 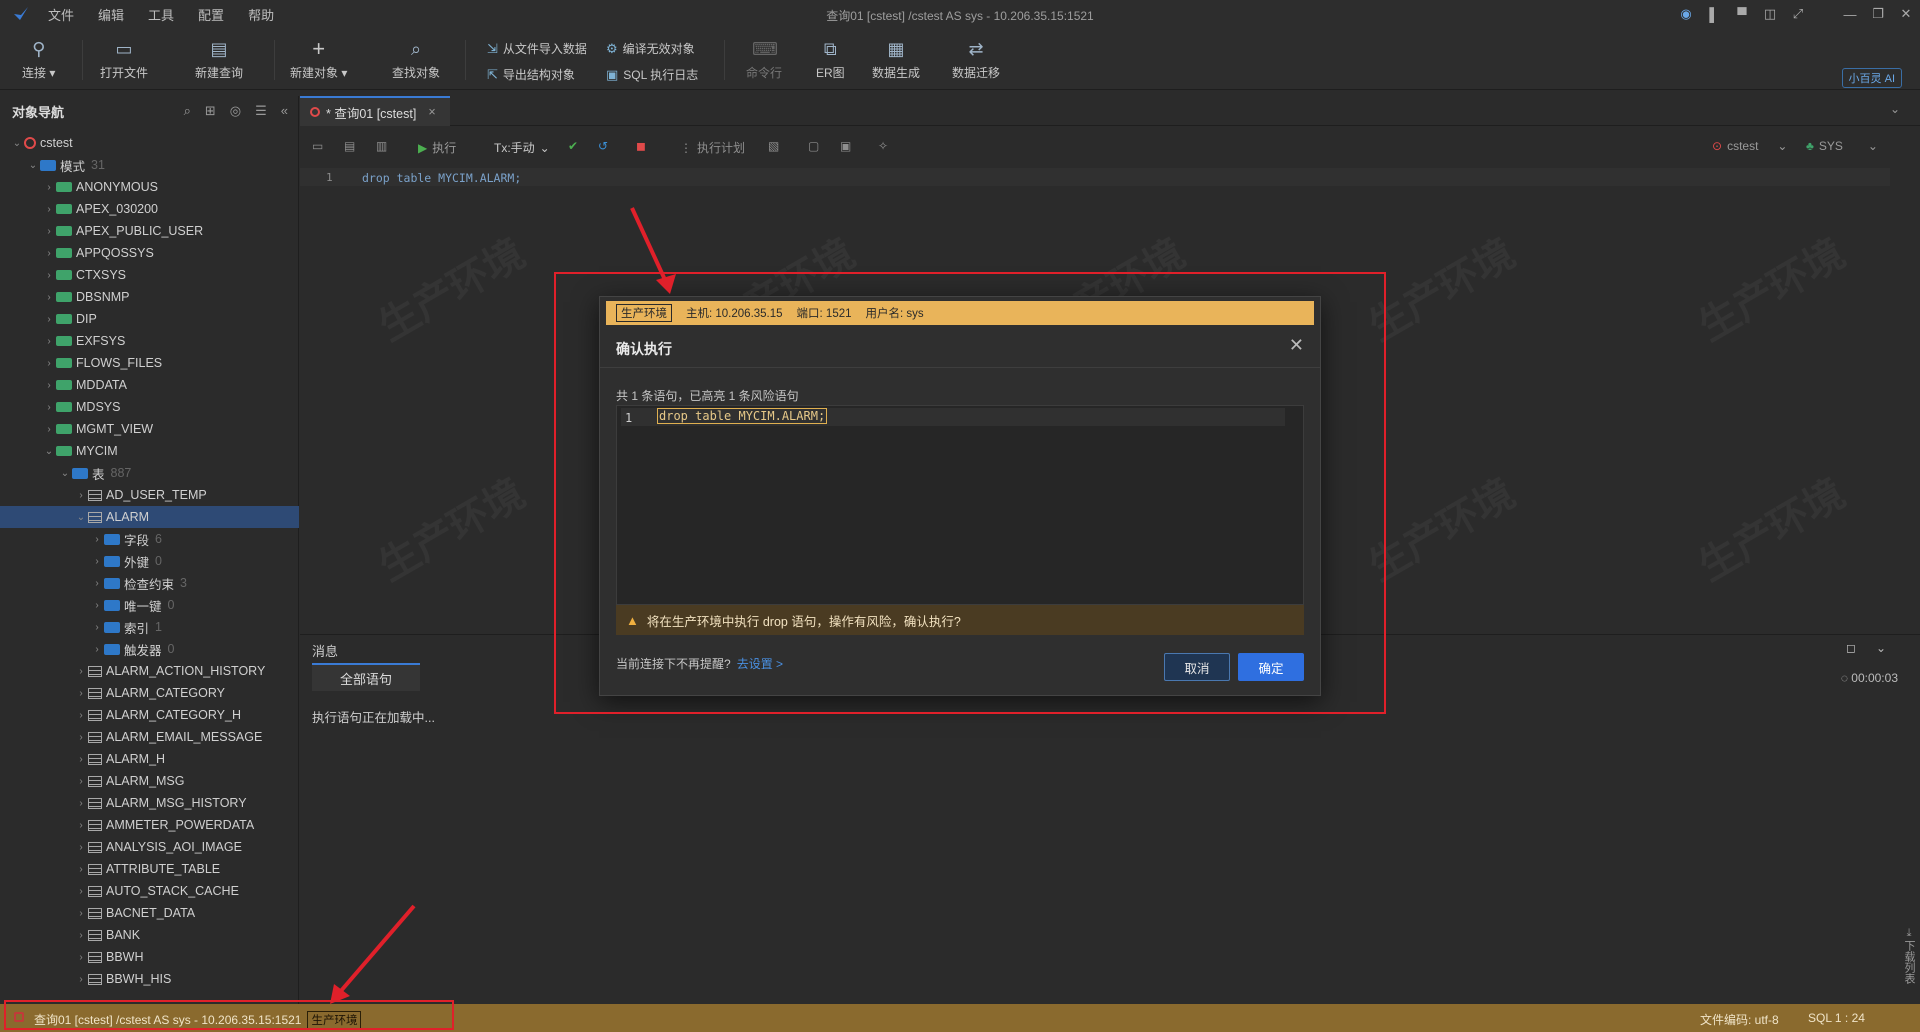 I want to click on close-tab-icon: ×, so click(x=431, y=112).